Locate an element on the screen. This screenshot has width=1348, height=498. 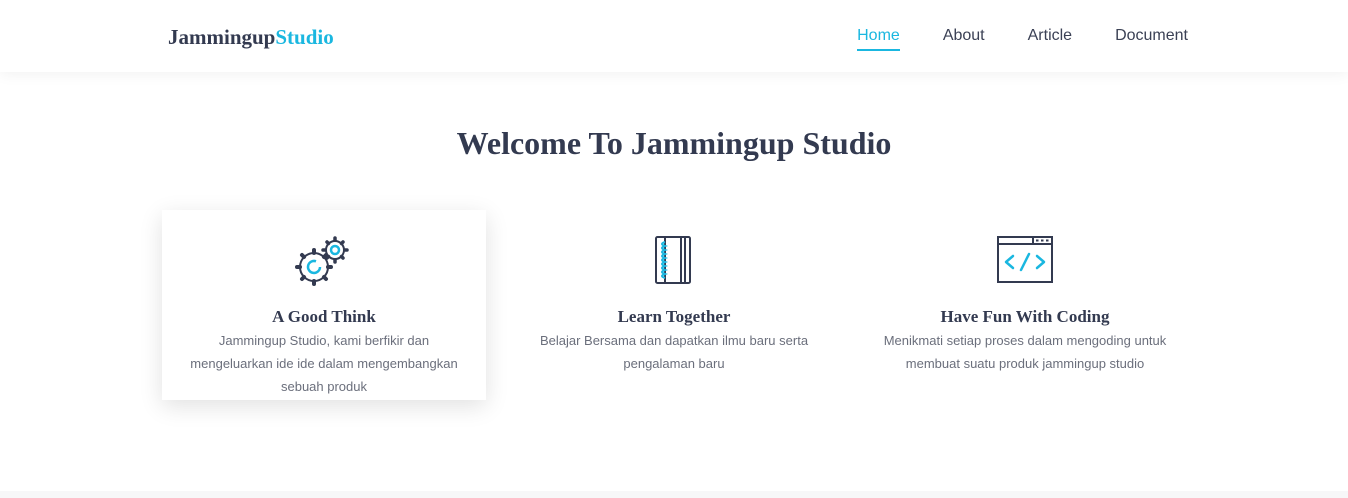
code-window-icon is located at coordinates (1025, 259).